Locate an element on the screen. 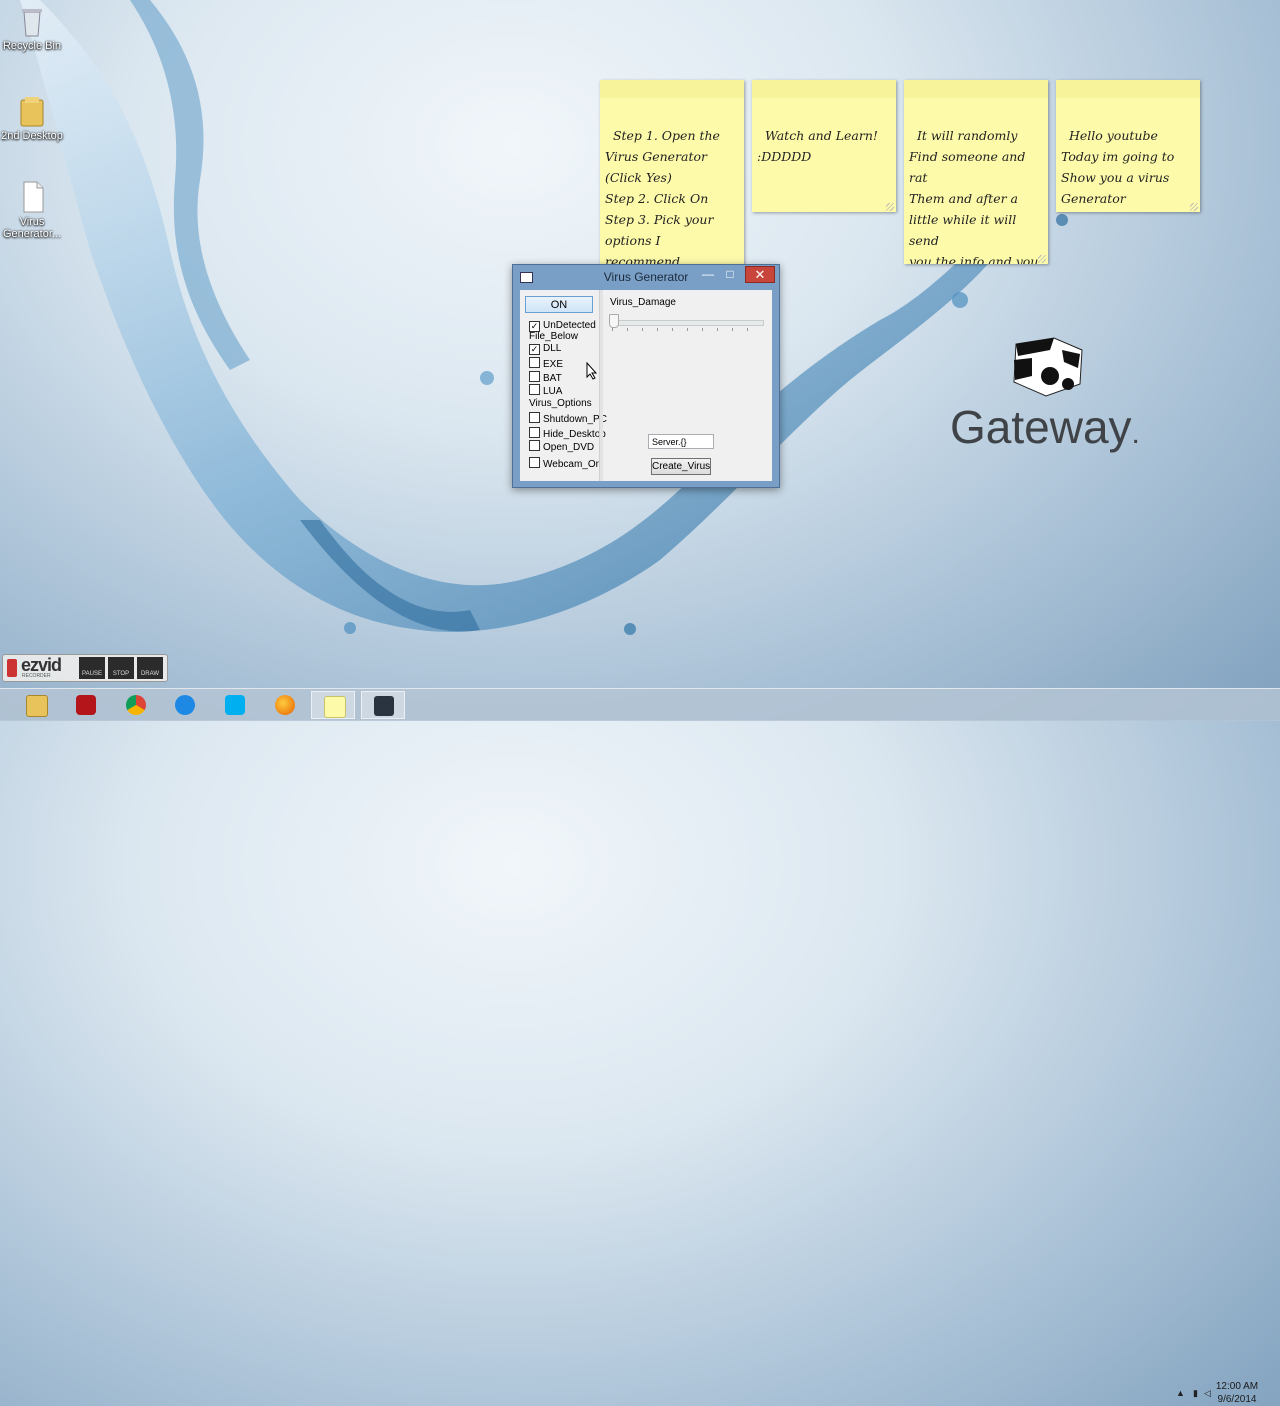 This screenshot has width=1280, height=1406. ezvid-recorder-widget: ezvid RECORDER PAUSE STOP DRAW is located at coordinates (85, 668).